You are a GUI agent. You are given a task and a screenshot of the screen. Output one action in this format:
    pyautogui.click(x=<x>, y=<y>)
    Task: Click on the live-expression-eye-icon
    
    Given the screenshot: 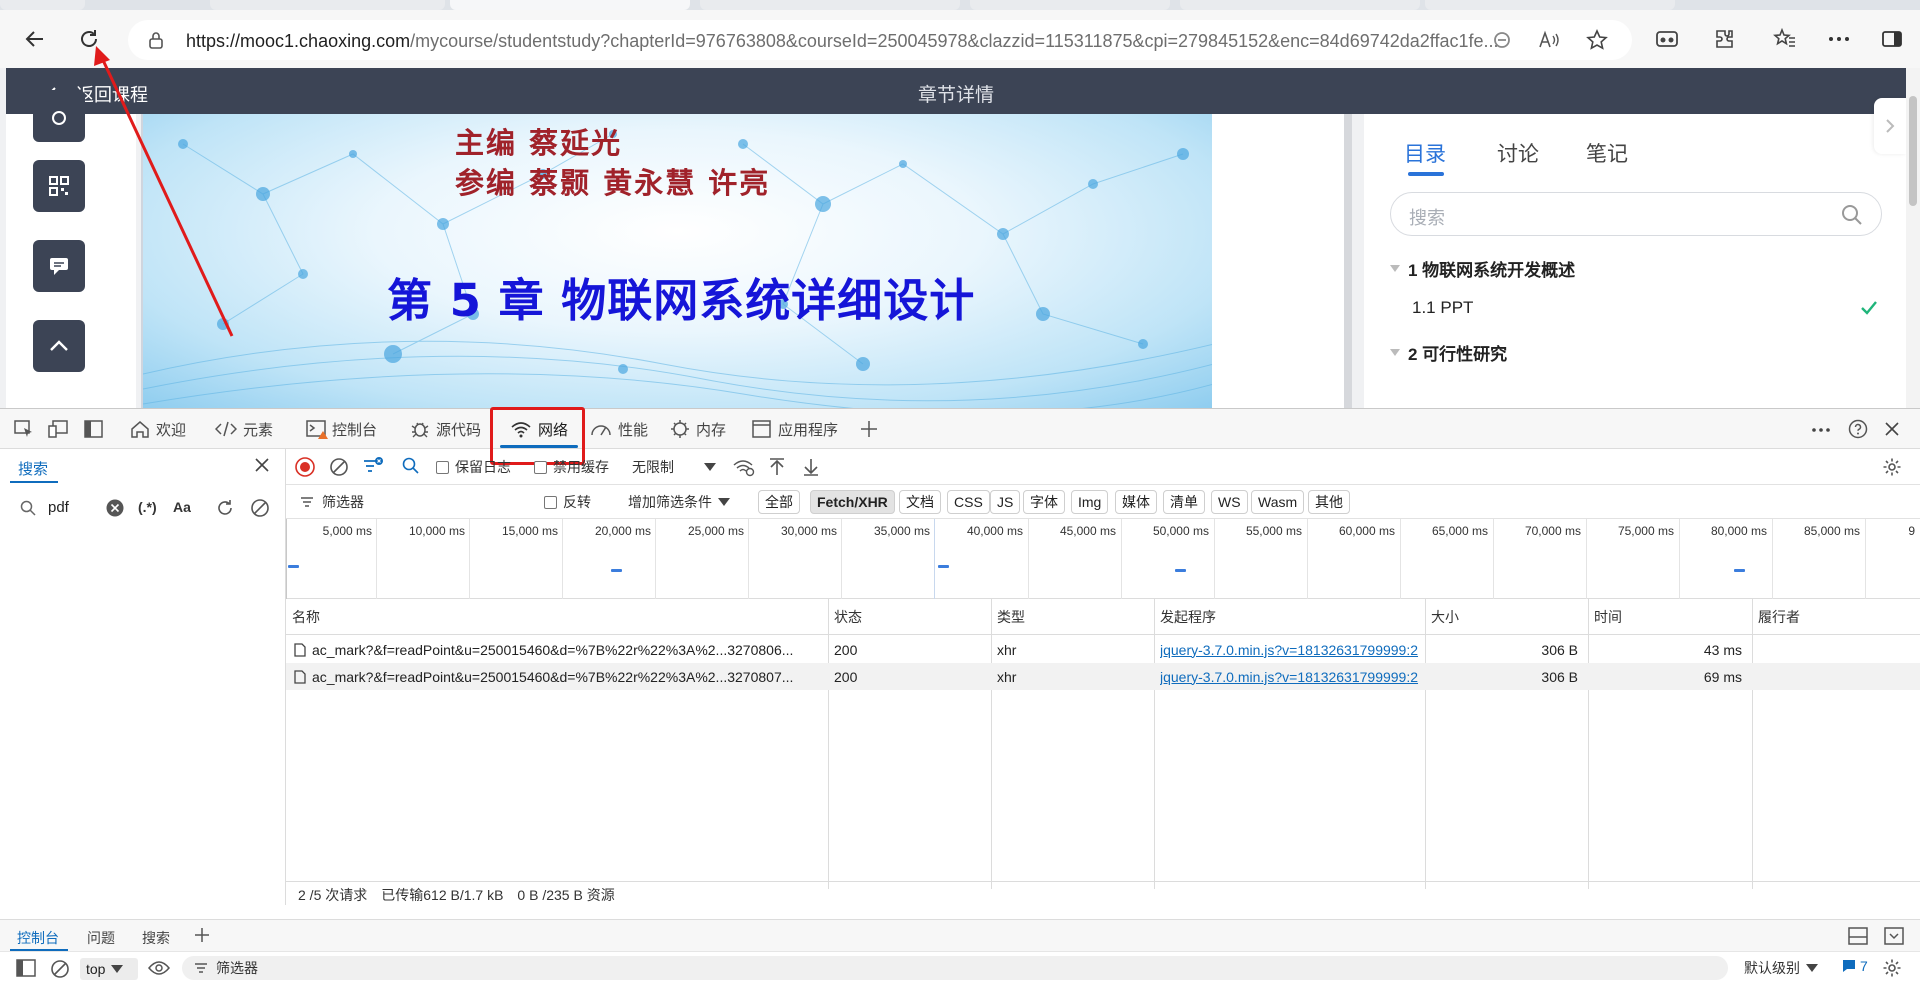 What is the action you would take?
    pyautogui.click(x=159, y=968)
    